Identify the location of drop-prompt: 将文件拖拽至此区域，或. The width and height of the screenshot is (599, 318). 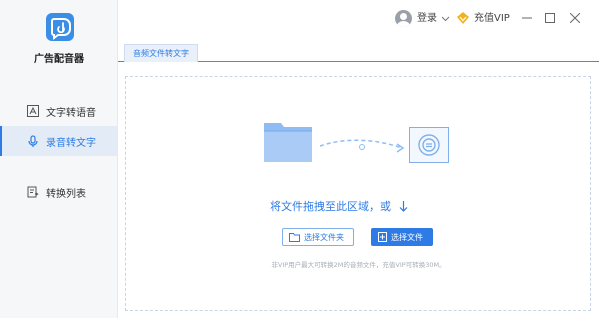
(339, 206).